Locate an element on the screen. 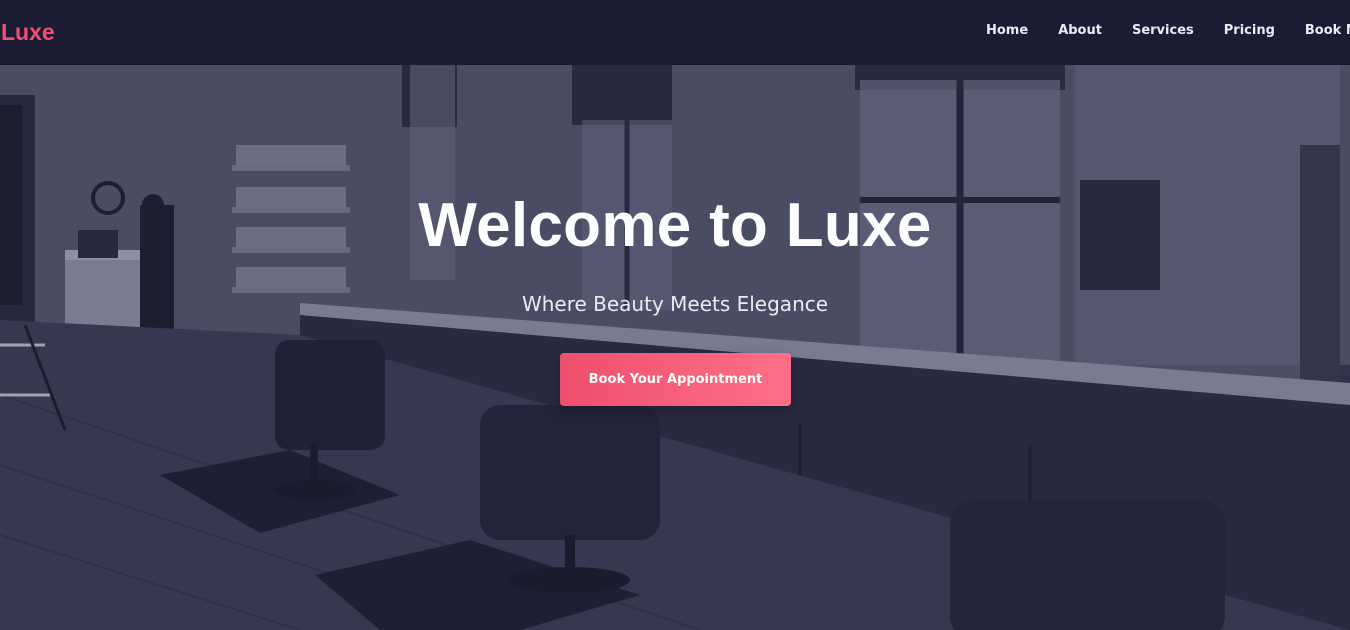 Image resolution: width=1350 pixels, height=630 pixels. hero-subtitle: Where Beauty Meets Elegance is located at coordinates (675, 304).